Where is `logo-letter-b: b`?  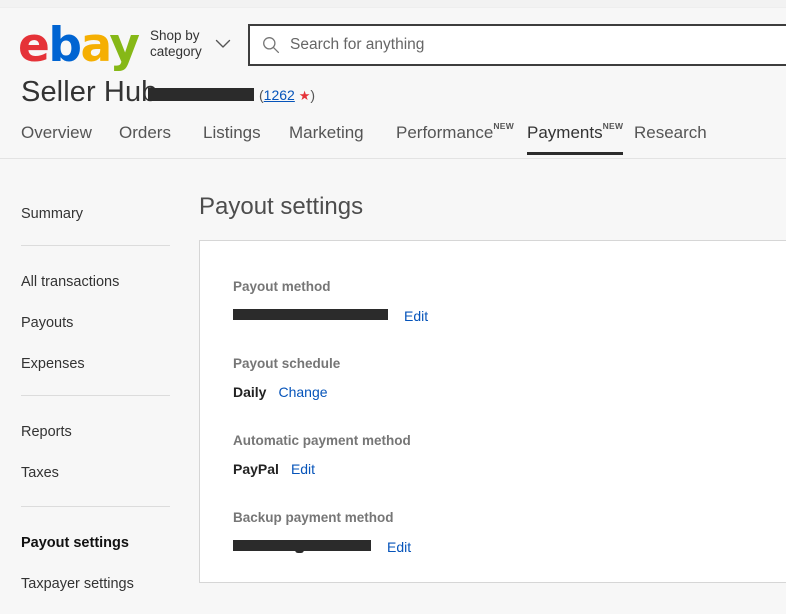
logo-letter-b: b is located at coordinates (65, 45).